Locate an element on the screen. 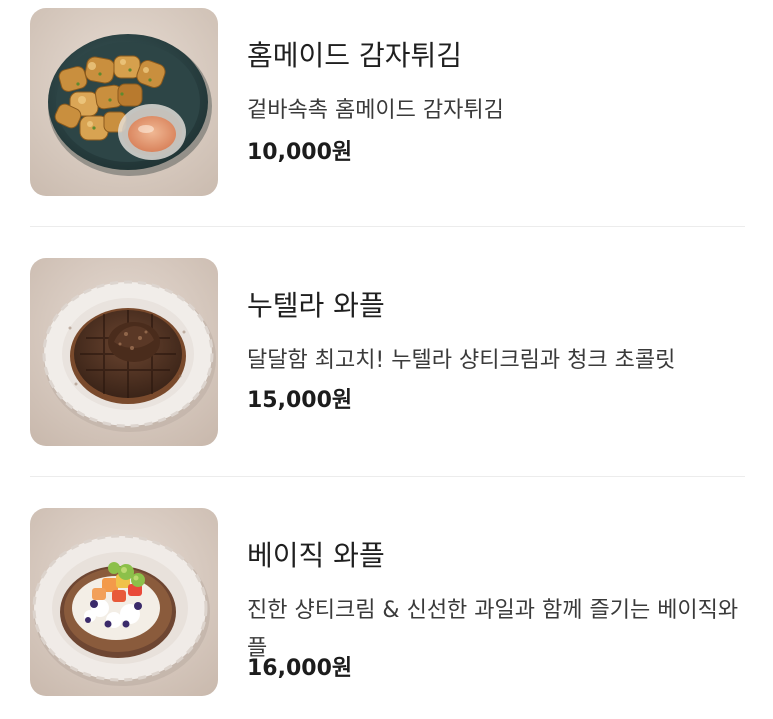 Image resolution: width=773 pixels, height=719 pixels. basic-waffle-photo is located at coordinates (124, 602).